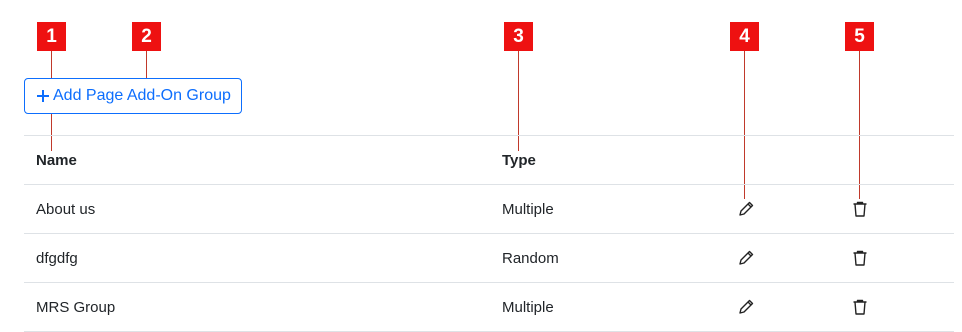 Image resolution: width=962 pixels, height=332 pixels. I want to click on callout-badge-5: 5, so click(859, 36).